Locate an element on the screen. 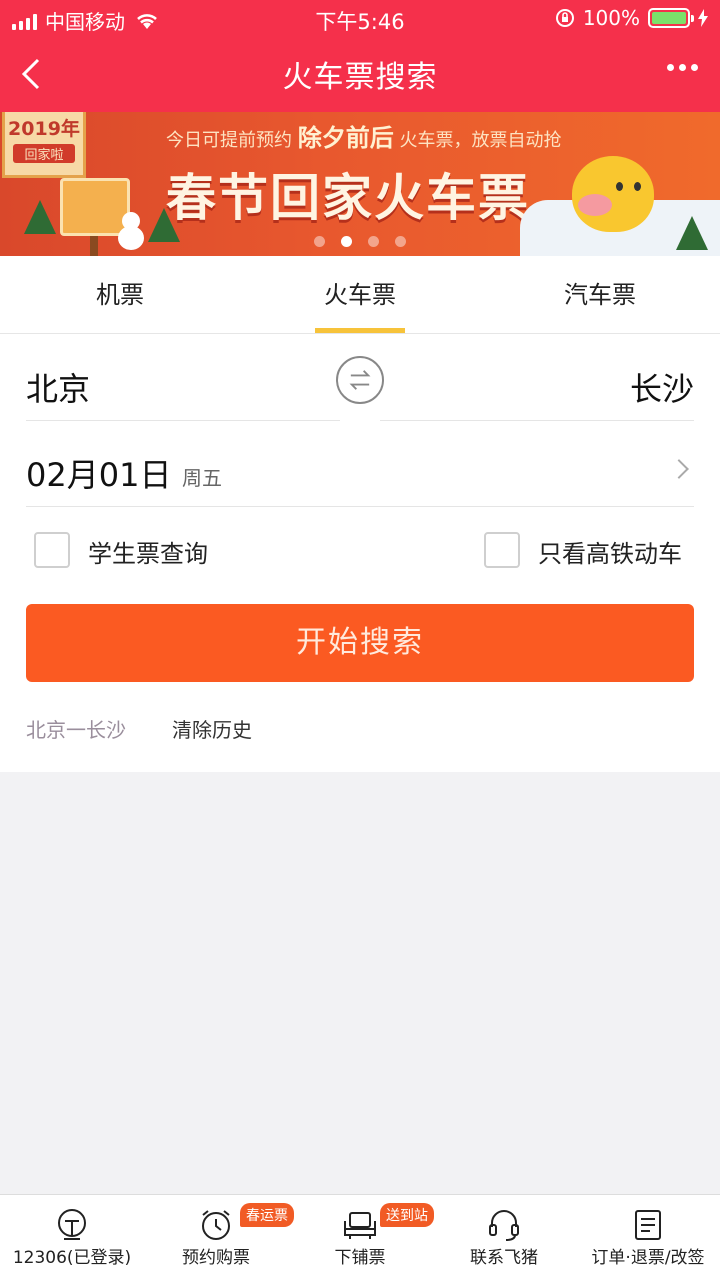 The width and height of the screenshot is (720, 1280). alarm-clock-icon is located at coordinates (216, 1225).